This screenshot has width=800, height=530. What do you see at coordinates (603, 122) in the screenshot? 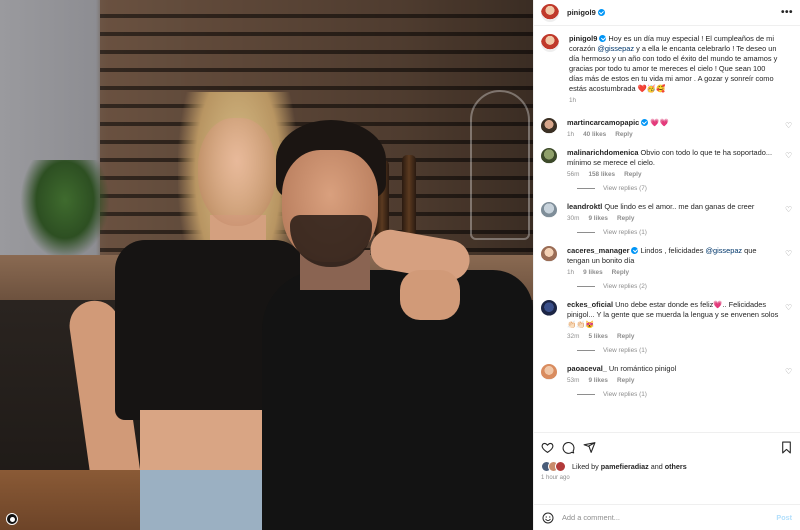
I see `comment-username: martincarcamopapic` at bounding box center [603, 122].